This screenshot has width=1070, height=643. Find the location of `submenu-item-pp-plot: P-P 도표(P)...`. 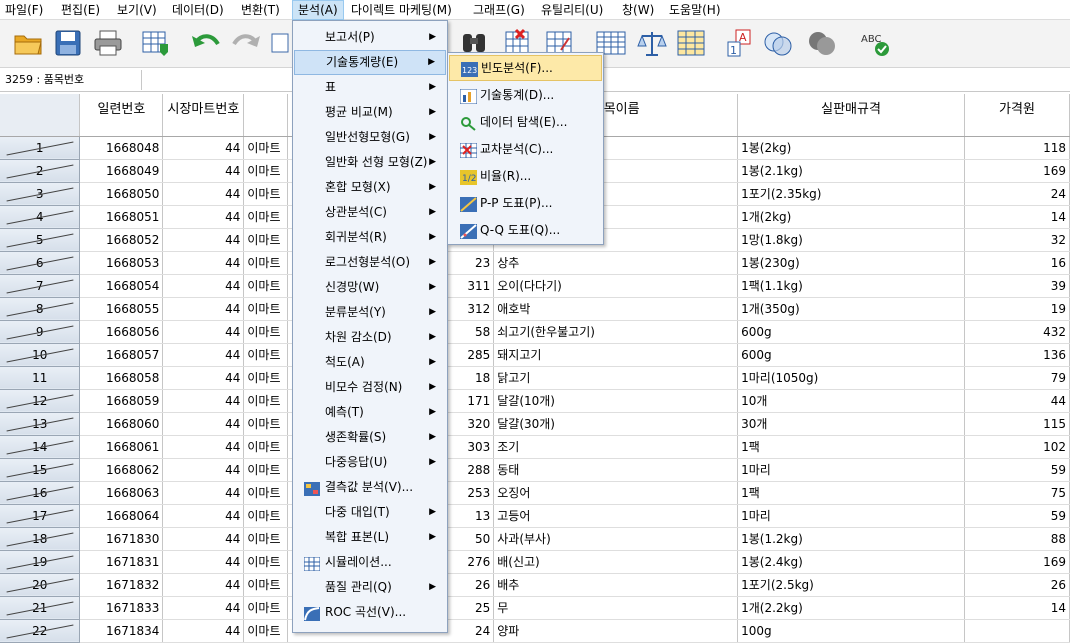

submenu-item-pp-plot: P-P 도표(P)... is located at coordinates (525, 203).